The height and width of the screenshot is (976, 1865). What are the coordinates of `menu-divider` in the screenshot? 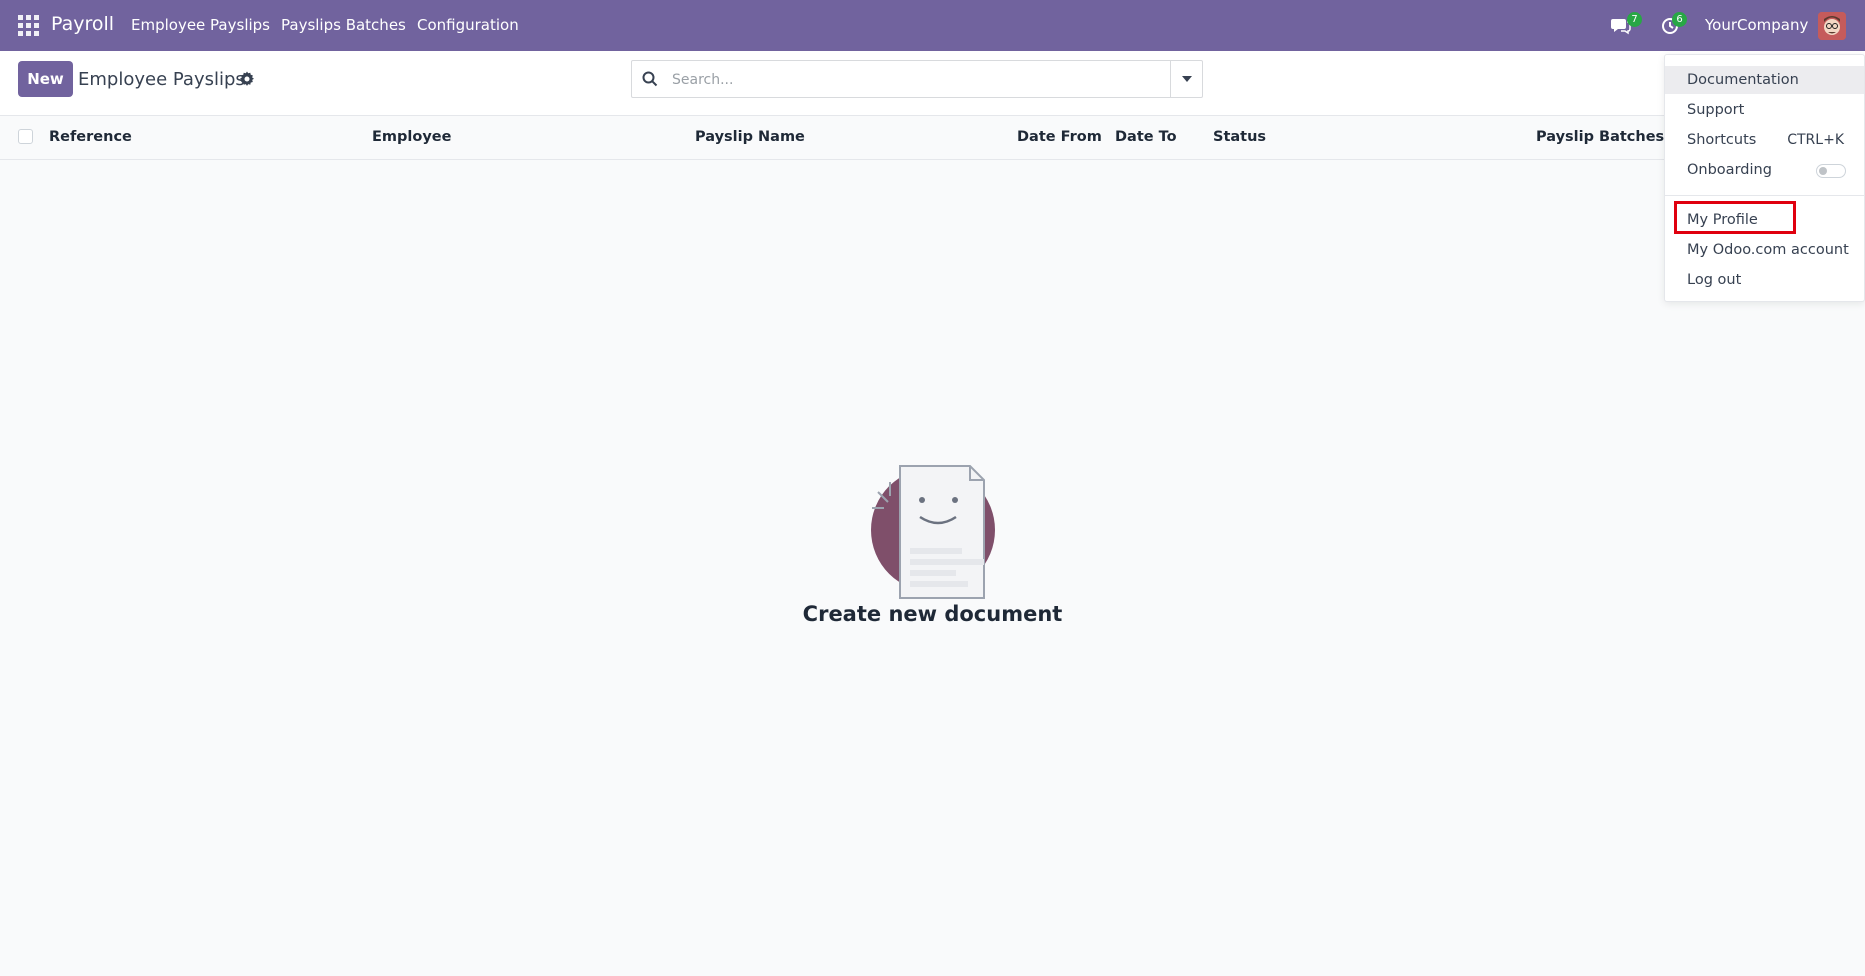 It's located at (1764, 195).